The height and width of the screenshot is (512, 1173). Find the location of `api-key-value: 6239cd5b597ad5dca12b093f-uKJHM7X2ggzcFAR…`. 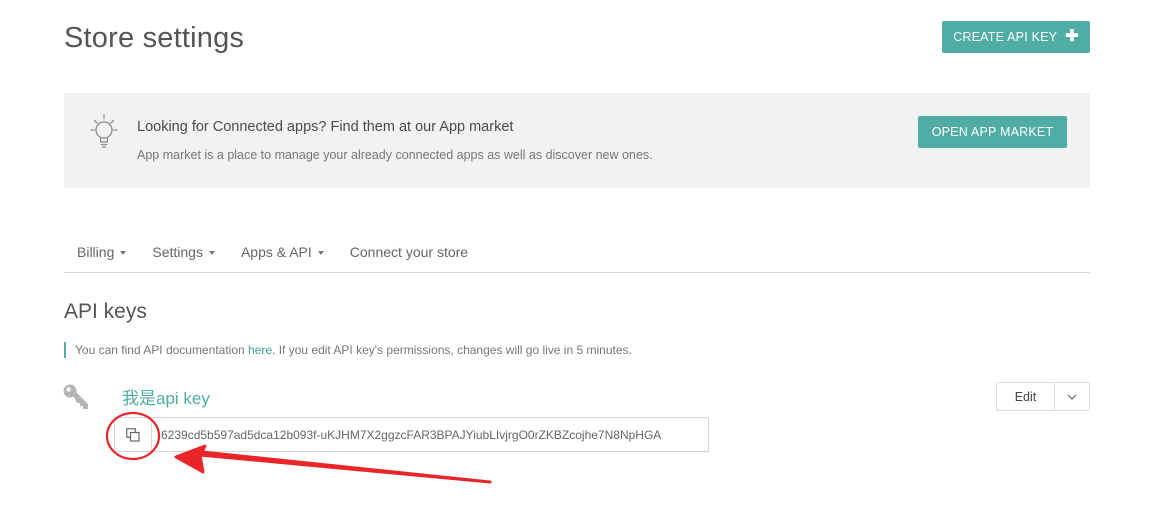

api-key-value: 6239cd5b597ad5dca12b093f-uKJHM7X2ggzcFAR… is located at coordinates (406, 435).